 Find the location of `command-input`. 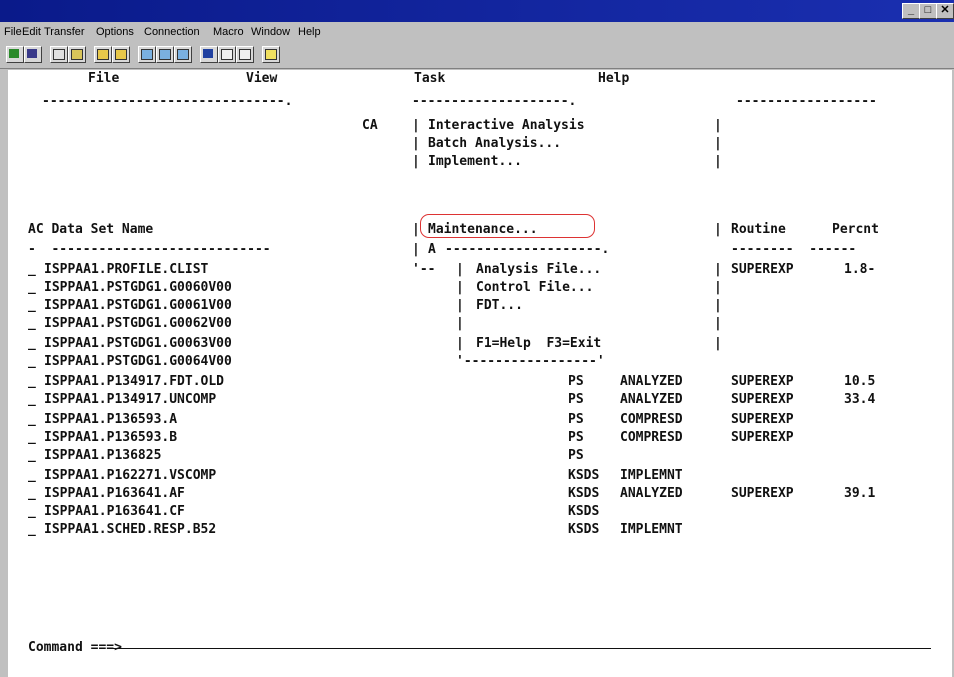

command-input is located at coordinates (521, 648).